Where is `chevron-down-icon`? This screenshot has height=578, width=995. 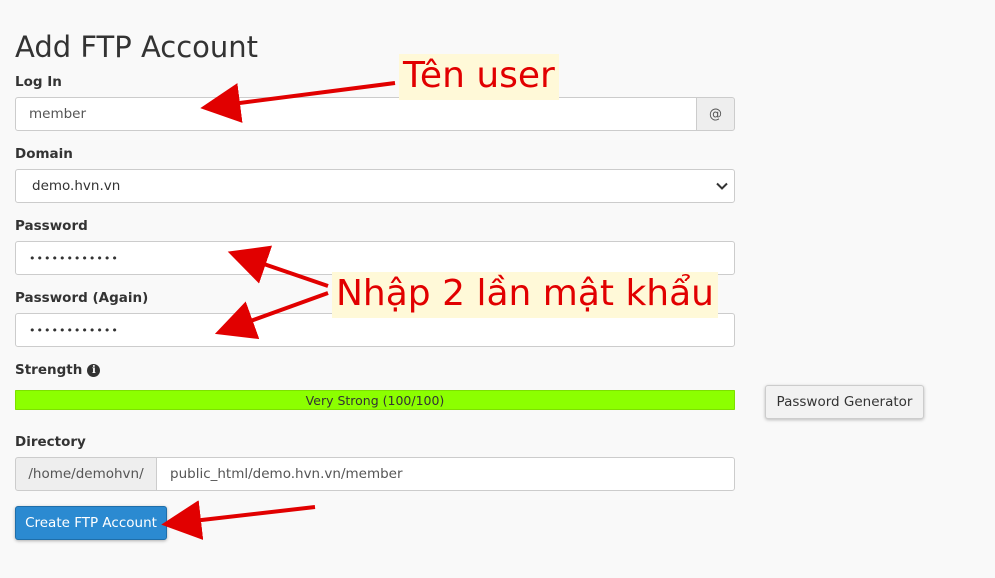
chevron-down-icon is located at coordinates (722, 186).